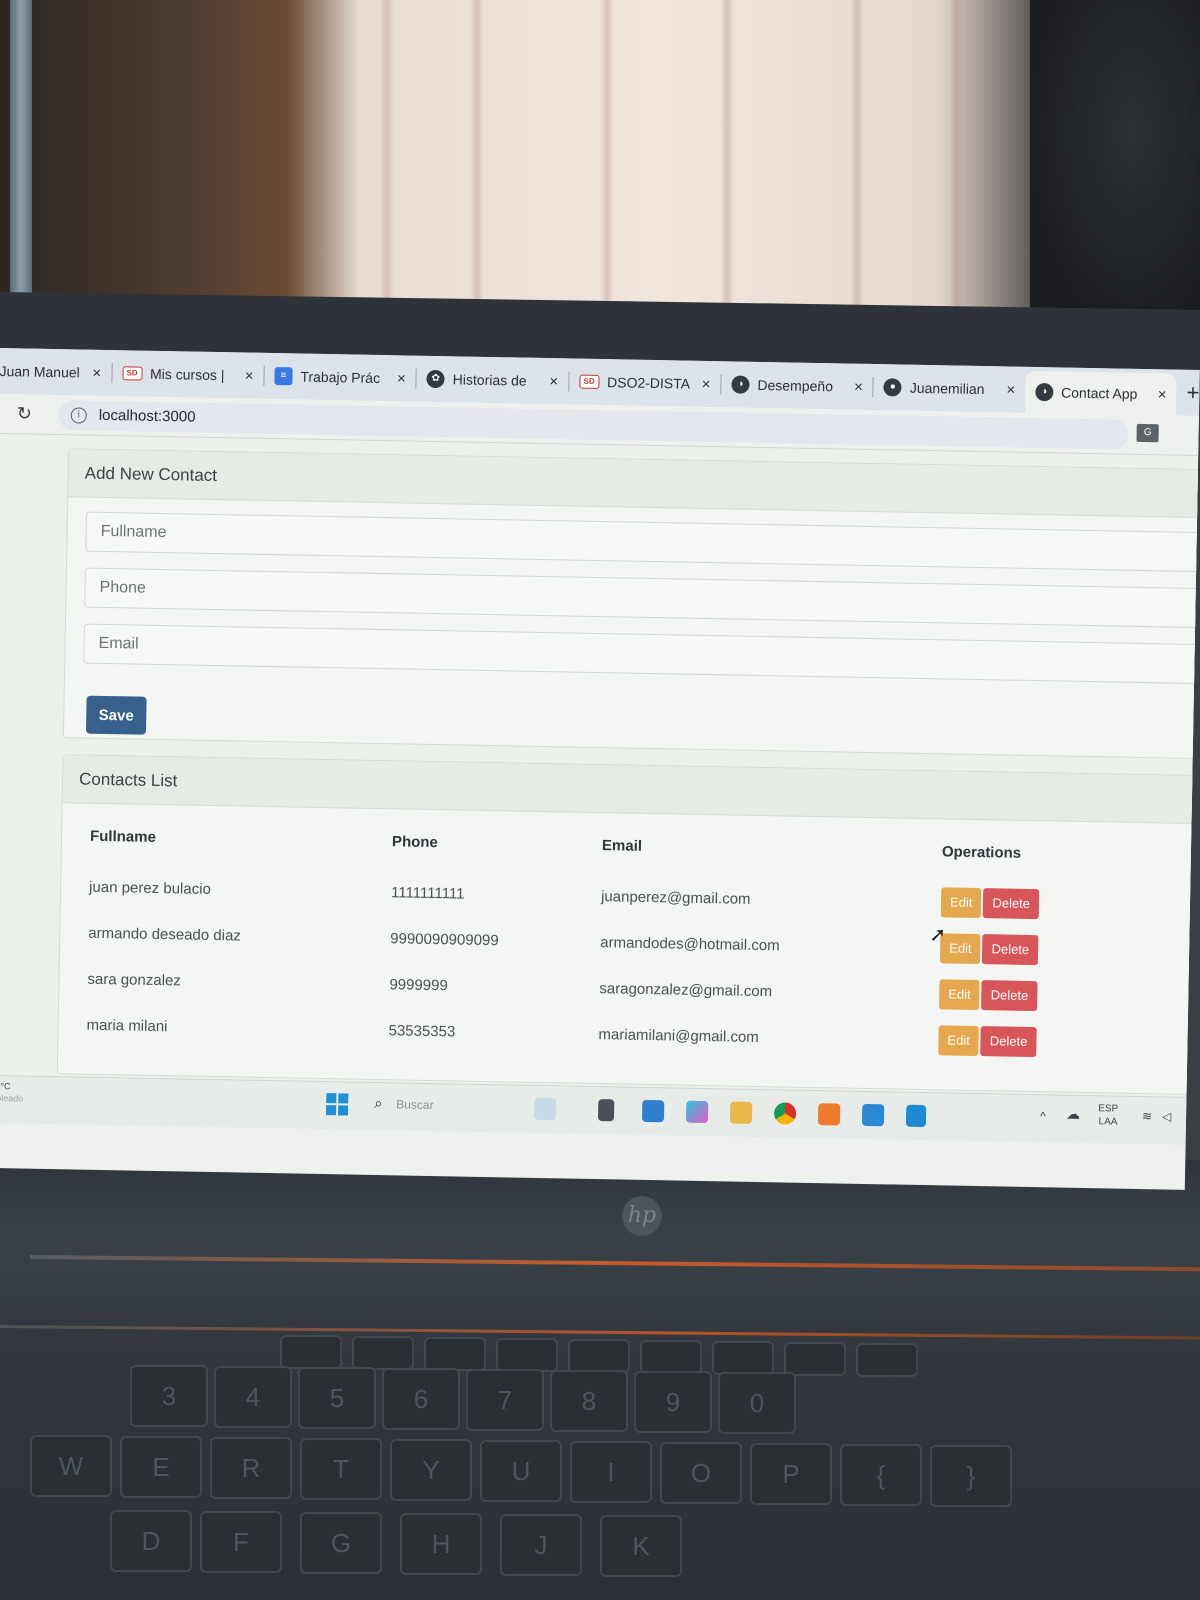 Image resolution: width=1200 pixels, height=1600 pixels. Describe the element at coordinates (1115, 165) in the screenshot. I see `dark-cloth` at that location.